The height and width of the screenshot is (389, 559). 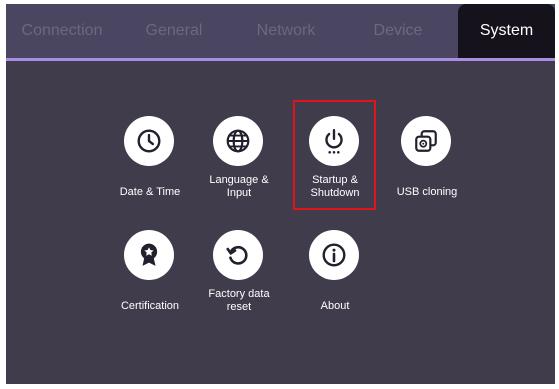 I want to click on factory-reset-label: Factory data reset, so click(x=239, y=300).